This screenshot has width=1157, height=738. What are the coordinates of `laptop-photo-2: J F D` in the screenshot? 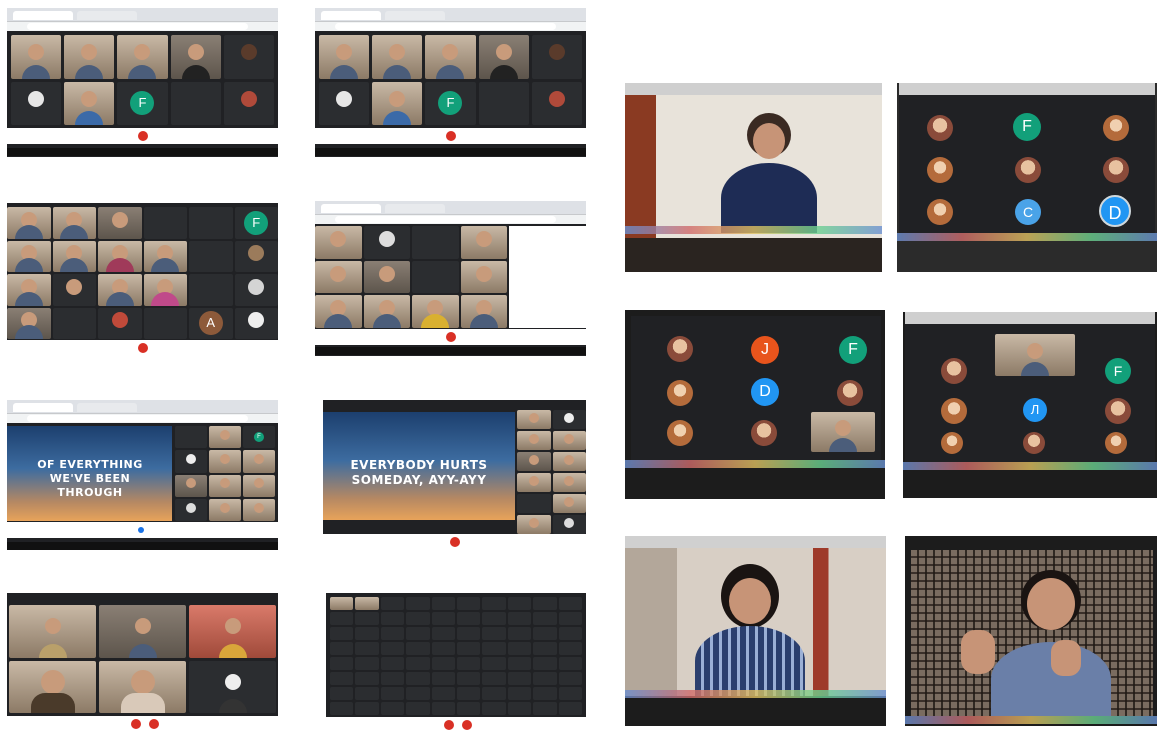 It's located at (755, 404).